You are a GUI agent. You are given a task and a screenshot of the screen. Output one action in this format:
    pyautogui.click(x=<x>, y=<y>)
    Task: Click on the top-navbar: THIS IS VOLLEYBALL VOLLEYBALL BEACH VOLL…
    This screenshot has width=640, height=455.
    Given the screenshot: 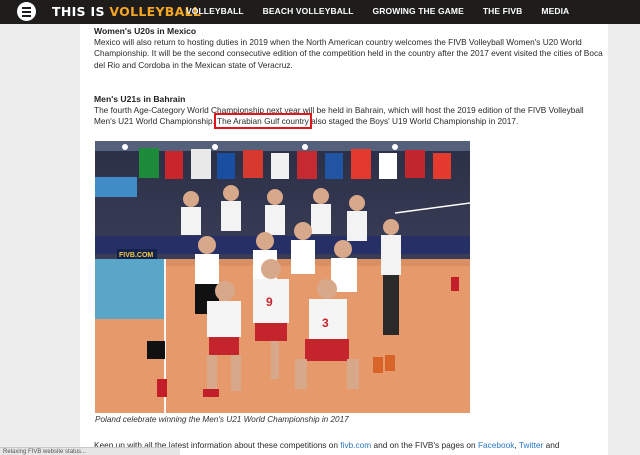 What is the action you would take?
    pyautogui.click(x=320, y=12)
    